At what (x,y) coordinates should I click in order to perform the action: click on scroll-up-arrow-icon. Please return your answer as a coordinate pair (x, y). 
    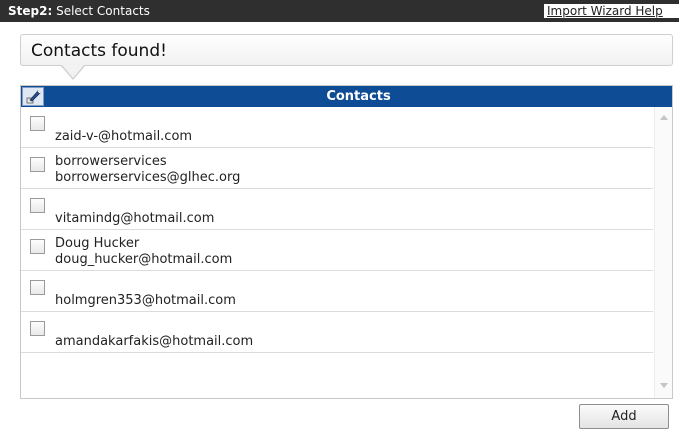
    Looking at the image, I should click on (664, 117).